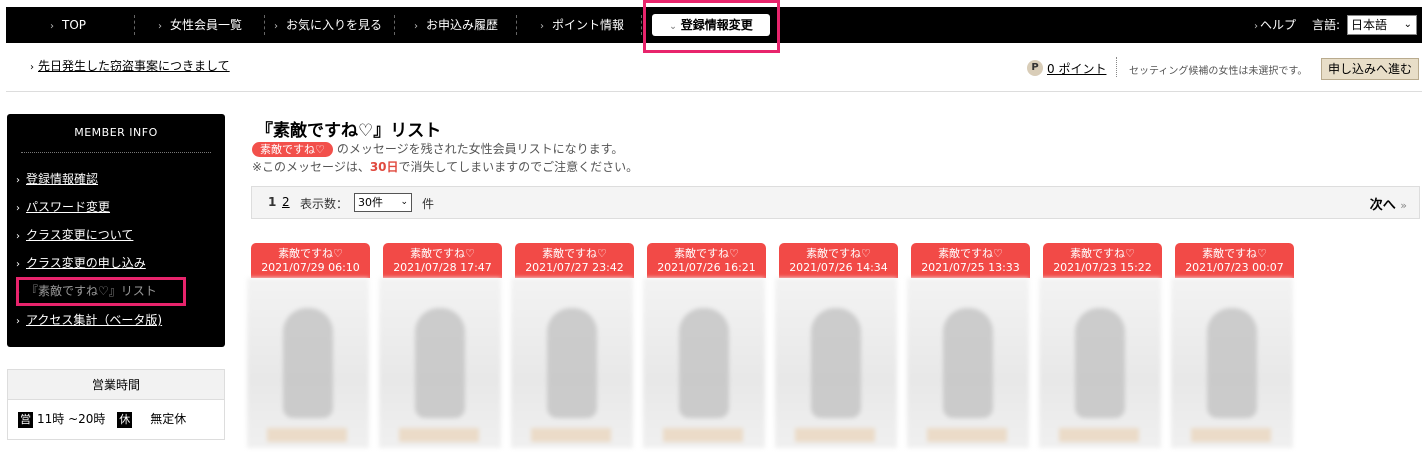 This screenshot has width=1427, height=462. I want to click on highlight-box-sidebar, so click(101, 291).